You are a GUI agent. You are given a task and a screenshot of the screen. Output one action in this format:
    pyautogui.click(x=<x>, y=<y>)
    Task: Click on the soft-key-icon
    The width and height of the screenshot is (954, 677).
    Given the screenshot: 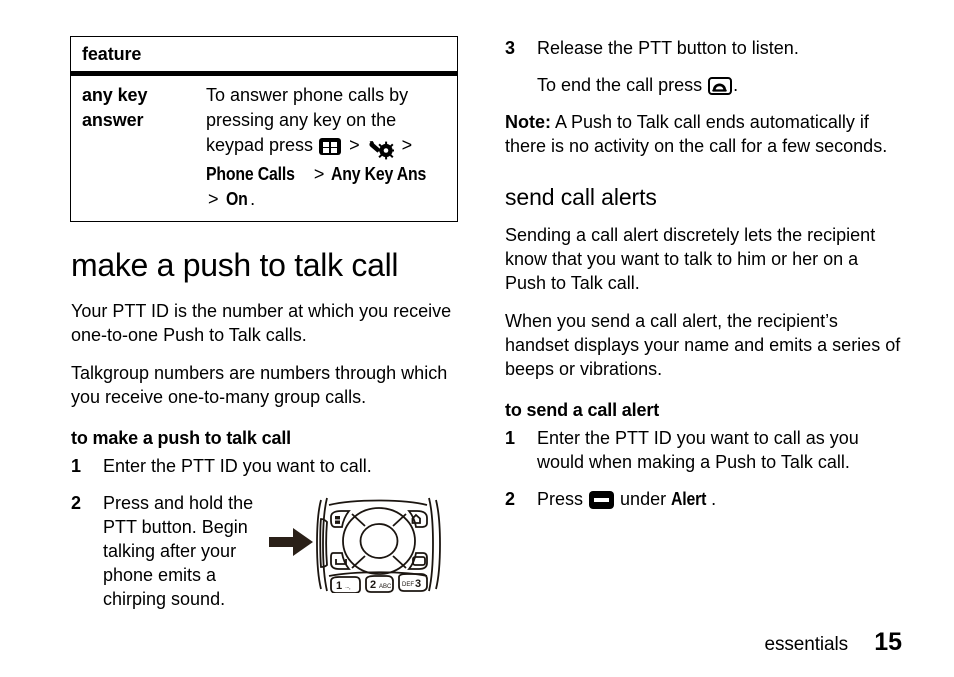 What is the action you would take?
    pyautogui.click(x=602, y=500)
    